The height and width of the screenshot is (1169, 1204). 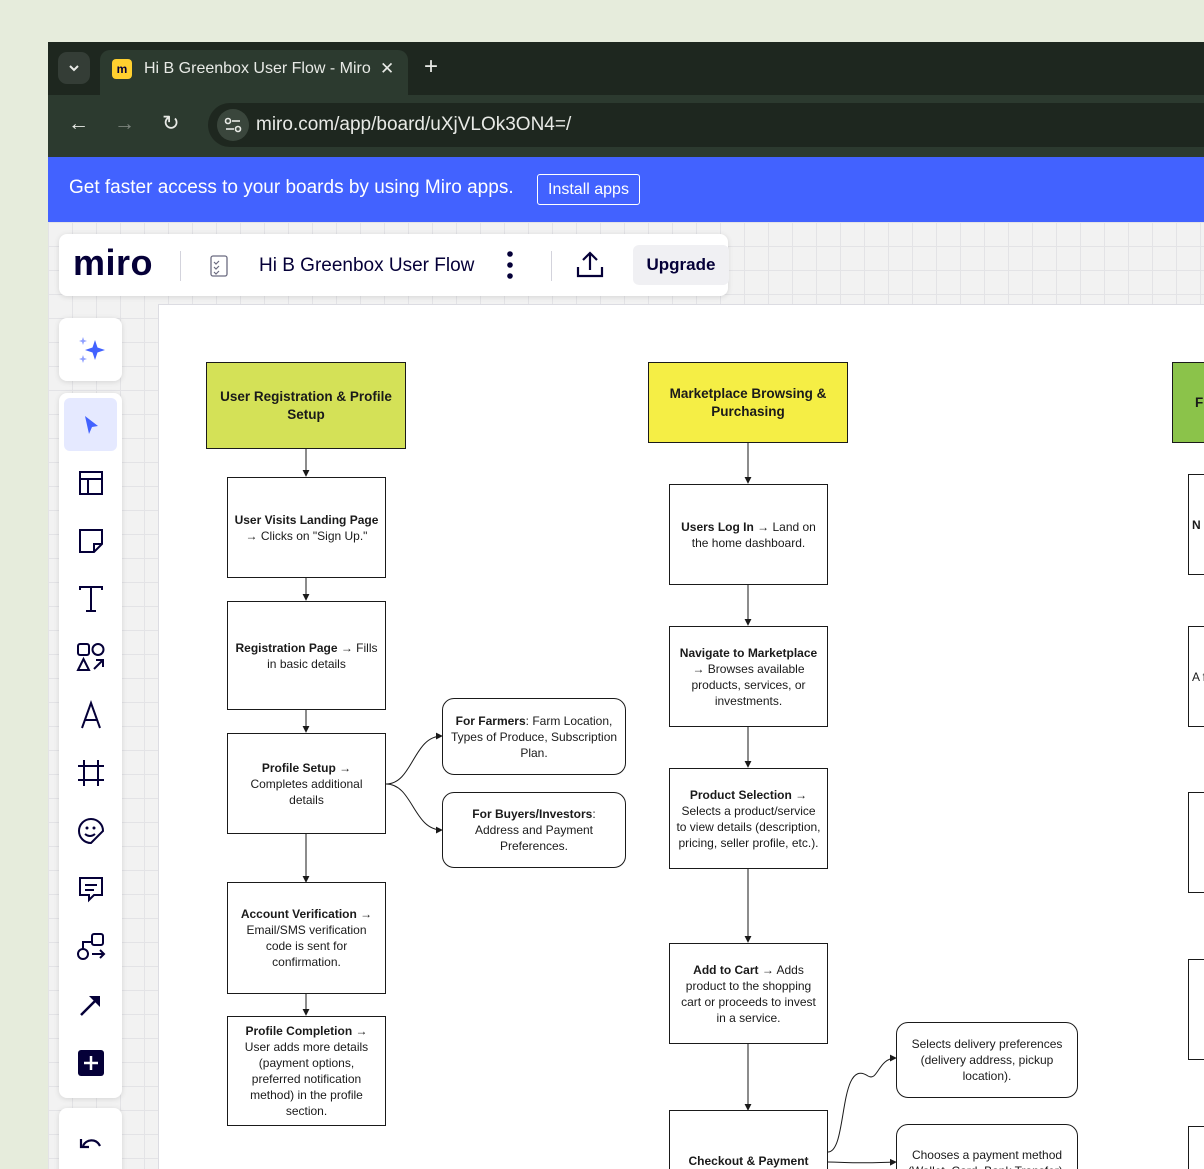 I want to click on flow-node-checkout: Checkout & Payment, so click(x=748, y=1139).